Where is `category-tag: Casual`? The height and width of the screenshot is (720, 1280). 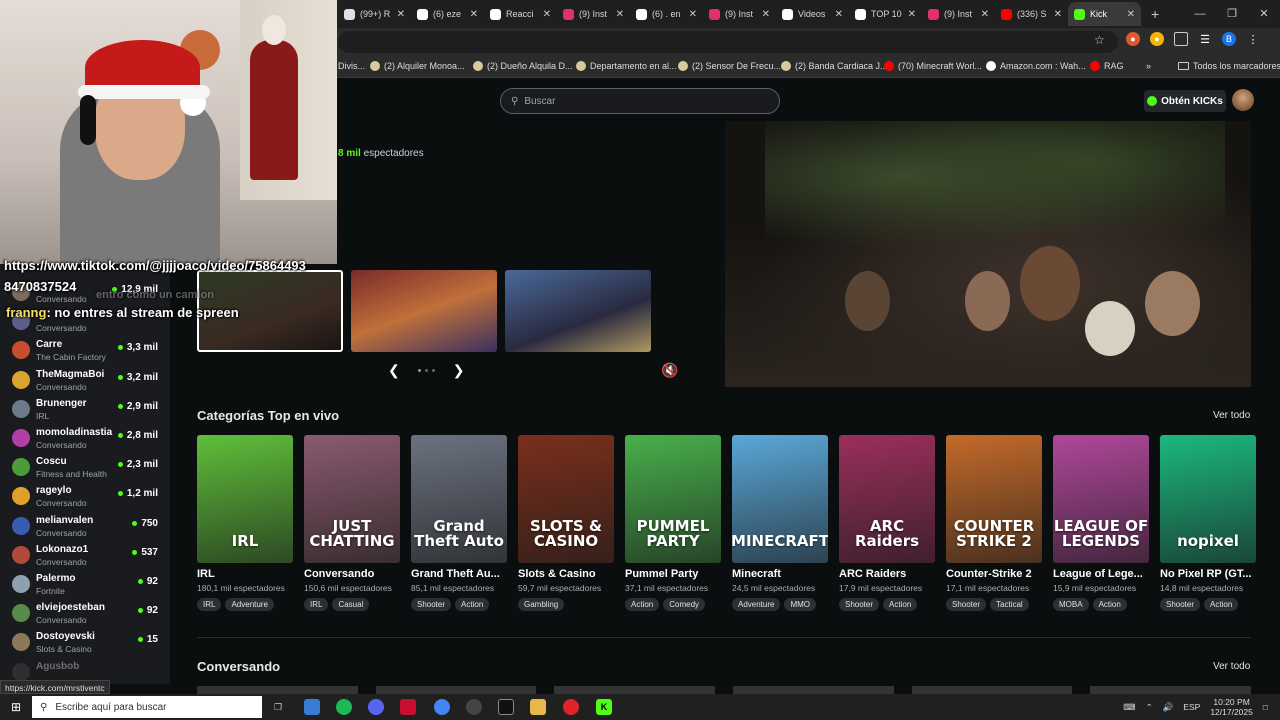
category-tag: Casual is located at coordinates (351, 604).